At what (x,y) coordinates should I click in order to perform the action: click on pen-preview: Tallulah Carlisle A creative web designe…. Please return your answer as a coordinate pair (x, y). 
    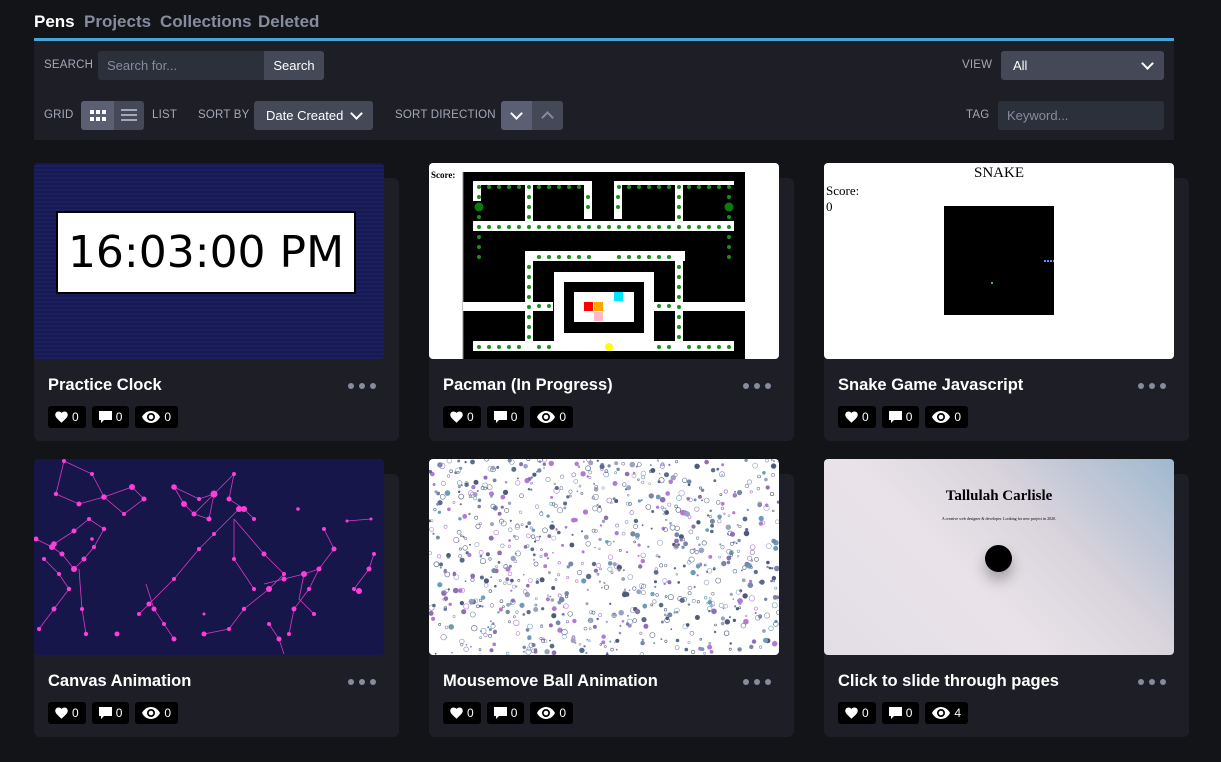
    Looking at the image, I should click on (999, 557).